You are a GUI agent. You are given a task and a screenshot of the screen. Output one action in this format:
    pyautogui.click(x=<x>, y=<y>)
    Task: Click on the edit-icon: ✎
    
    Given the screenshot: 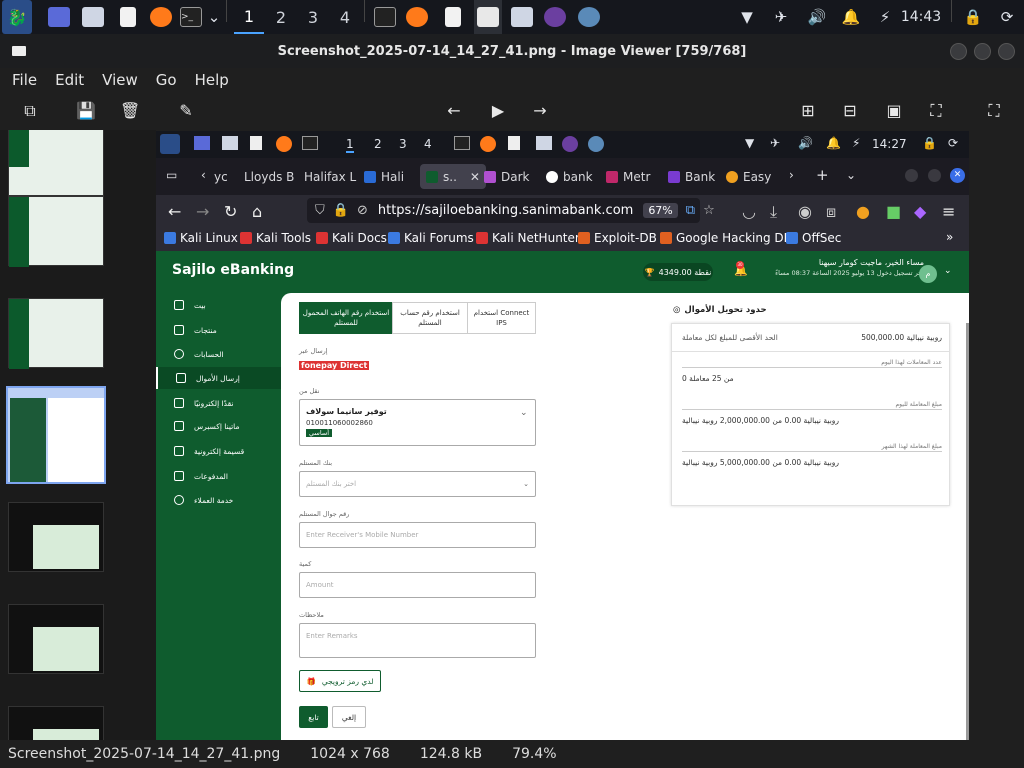 What is the action you would take?
    pyautogui.click(x=186, y=111)
    